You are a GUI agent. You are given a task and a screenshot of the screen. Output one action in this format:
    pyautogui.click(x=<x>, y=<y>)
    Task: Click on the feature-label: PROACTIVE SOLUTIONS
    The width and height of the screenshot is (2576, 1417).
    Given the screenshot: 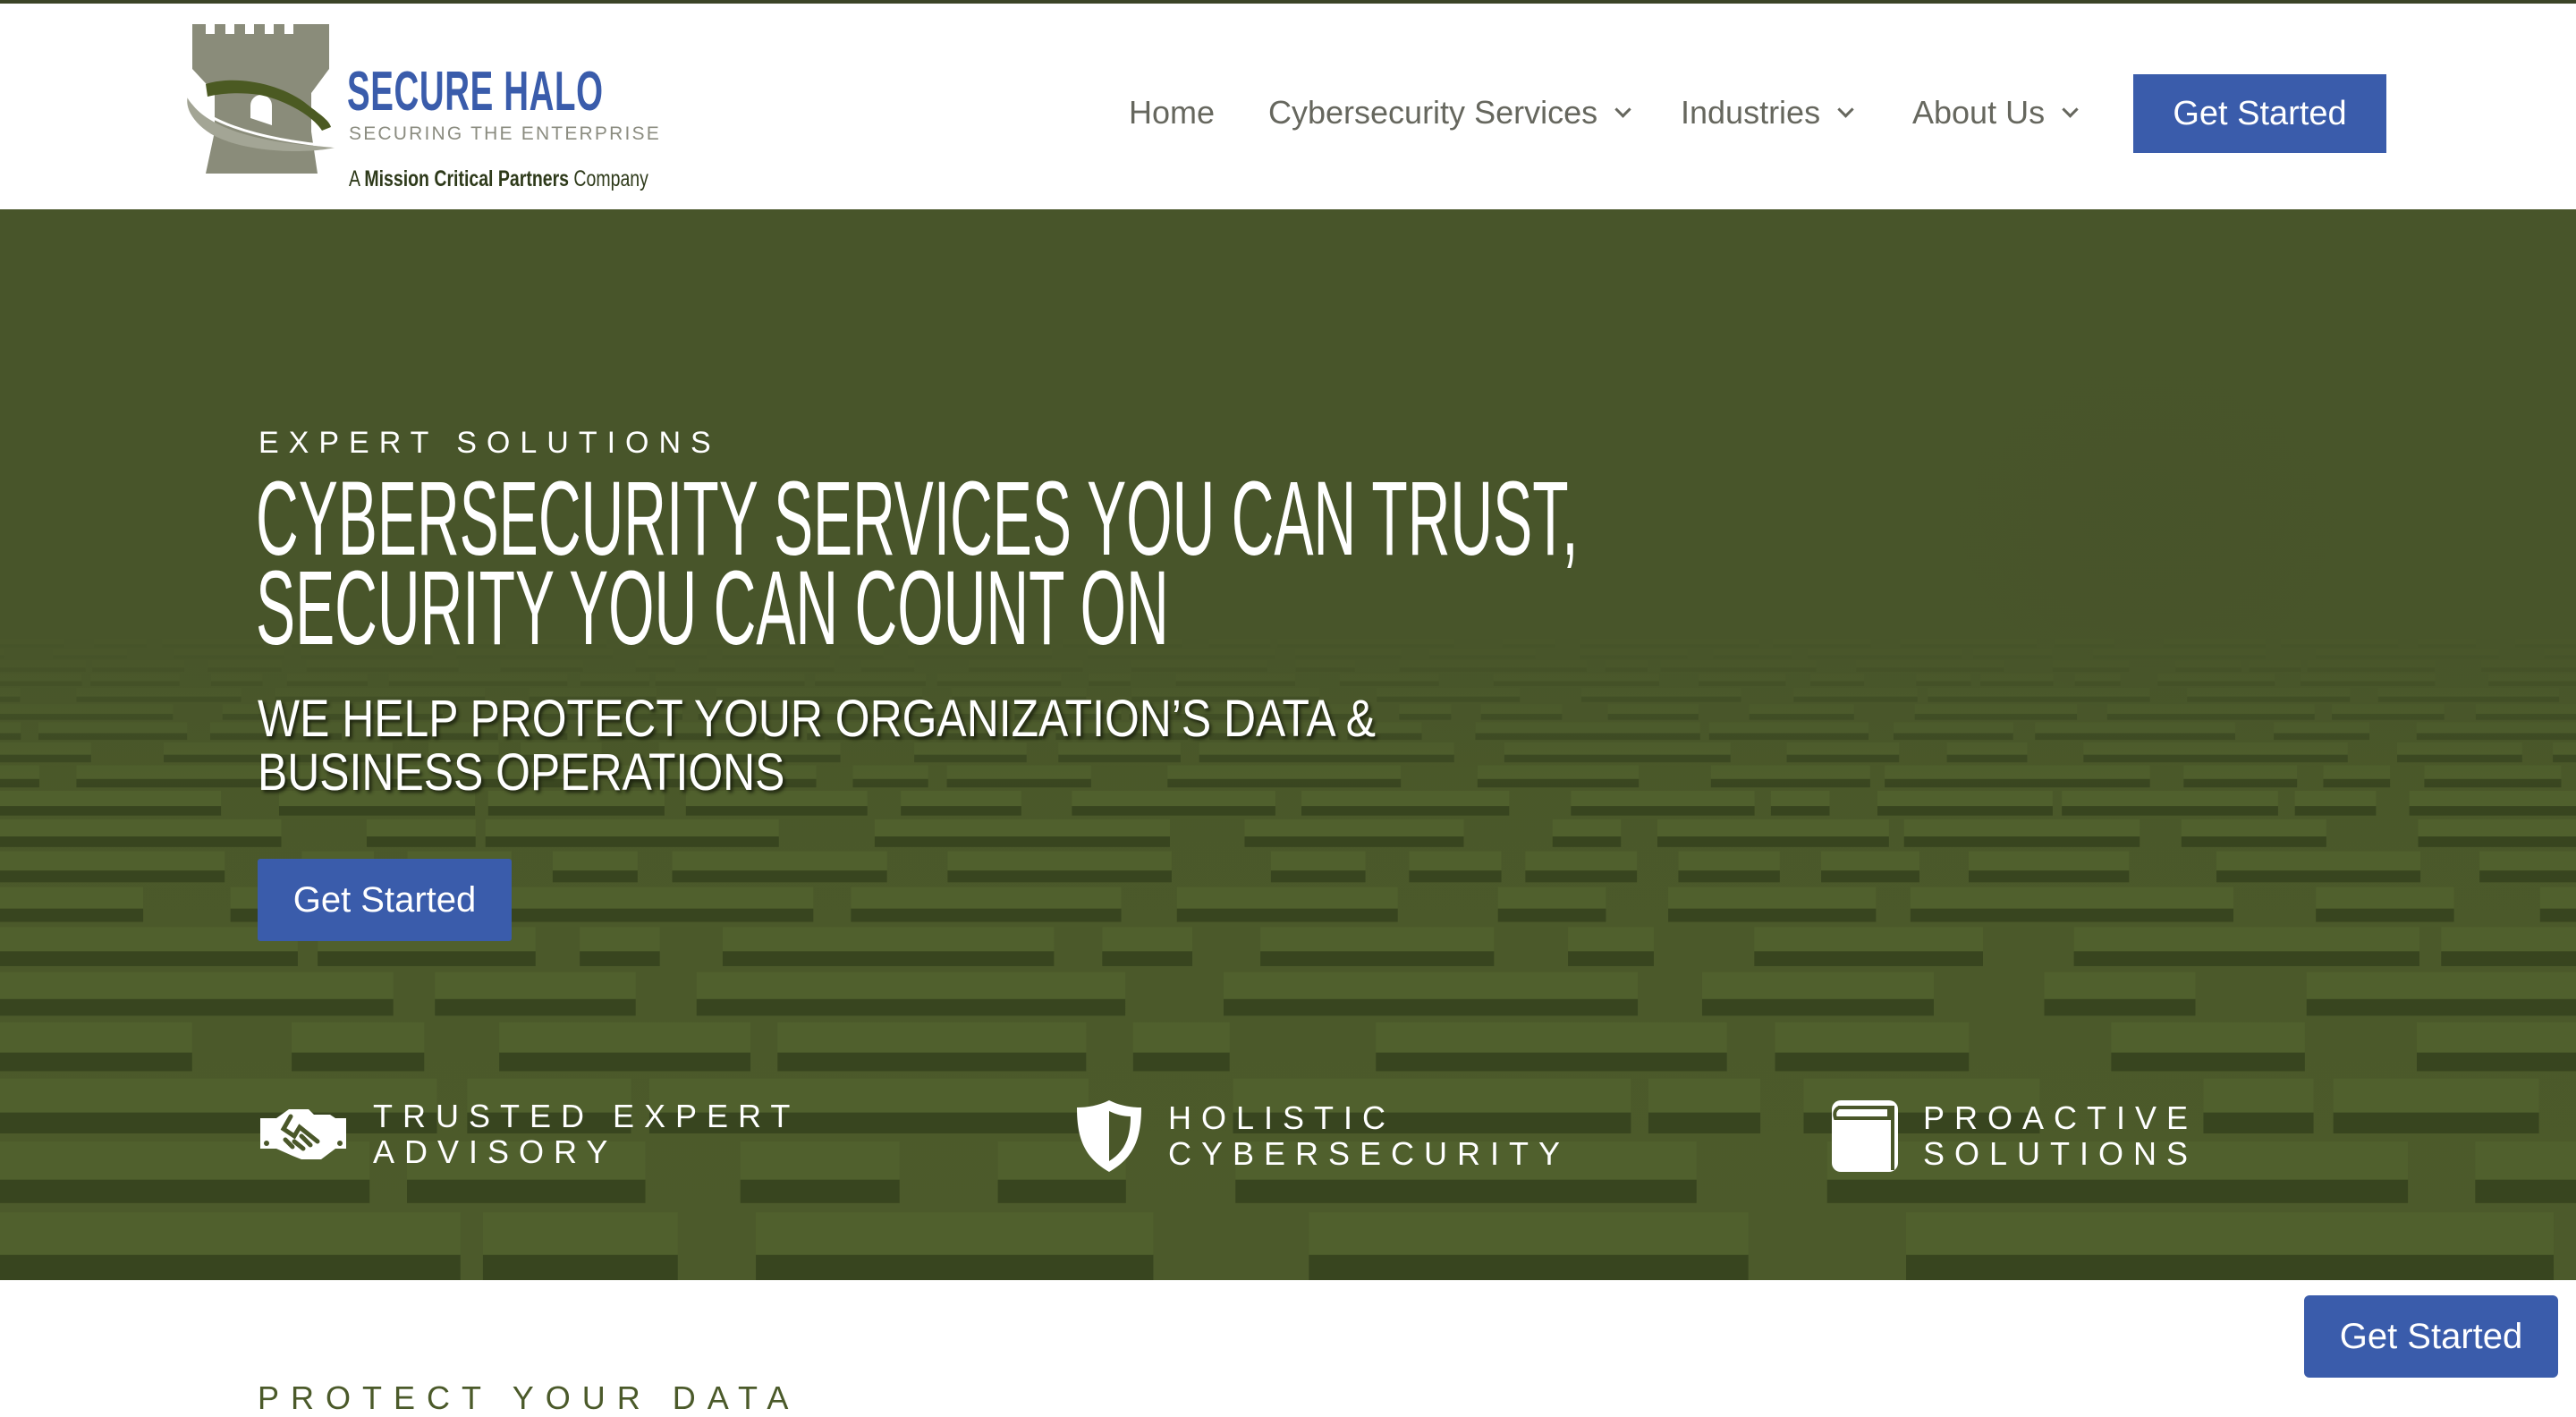 What is the action you would take?
    pyautogui.click(x=2060, y=1136)
    